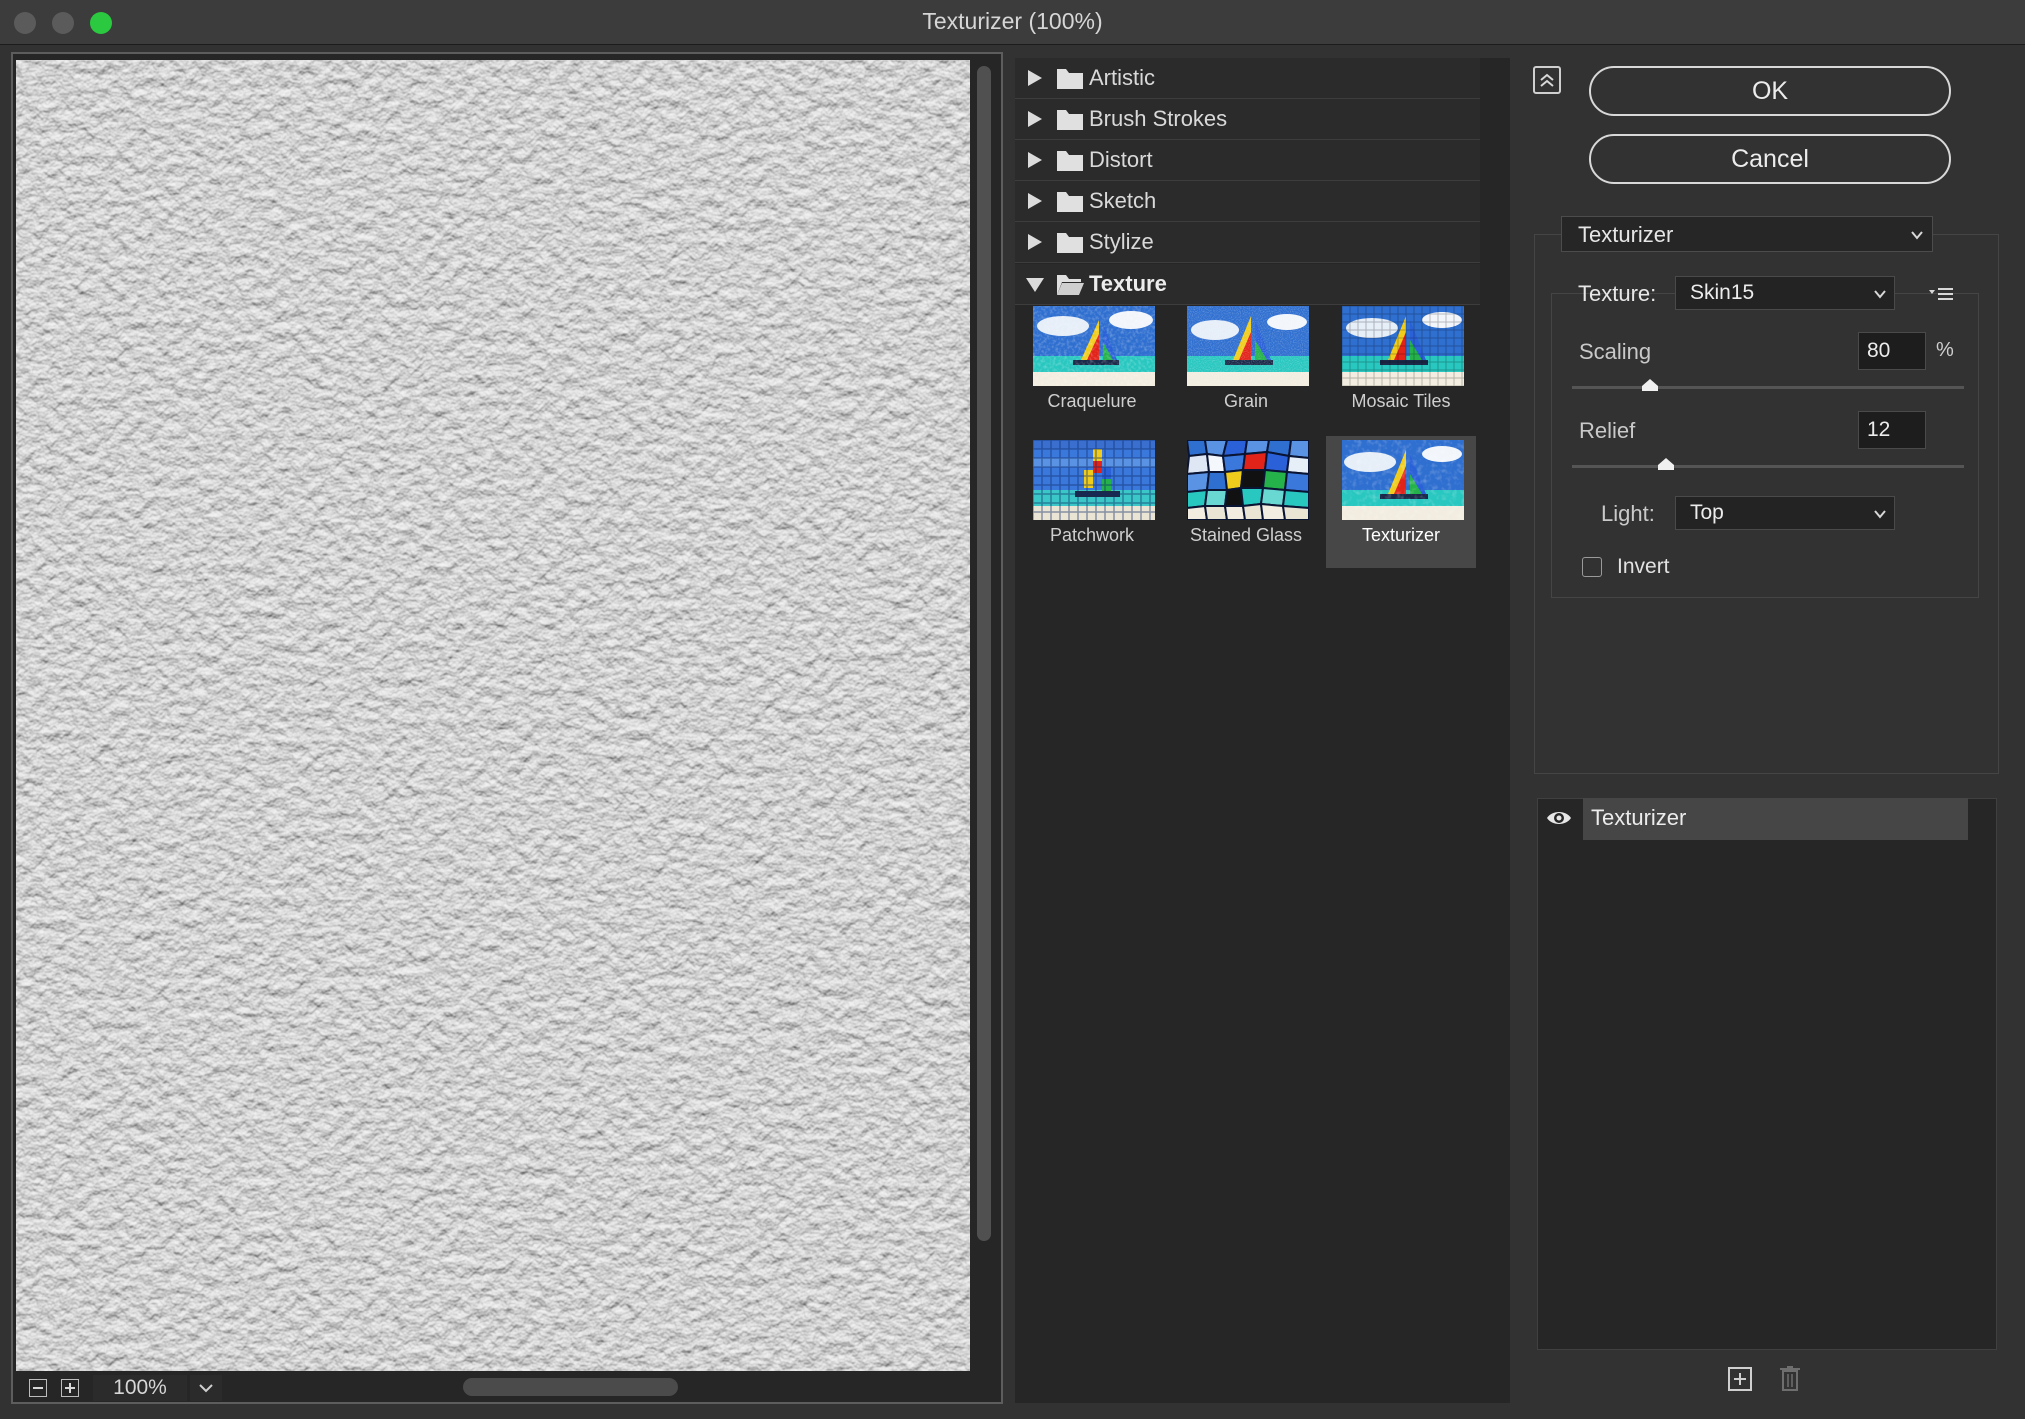  What do you see at coordinates (1123, 200) in the screenshot?
I see `category-label: Sketch` at bounding box center [1123, 200].